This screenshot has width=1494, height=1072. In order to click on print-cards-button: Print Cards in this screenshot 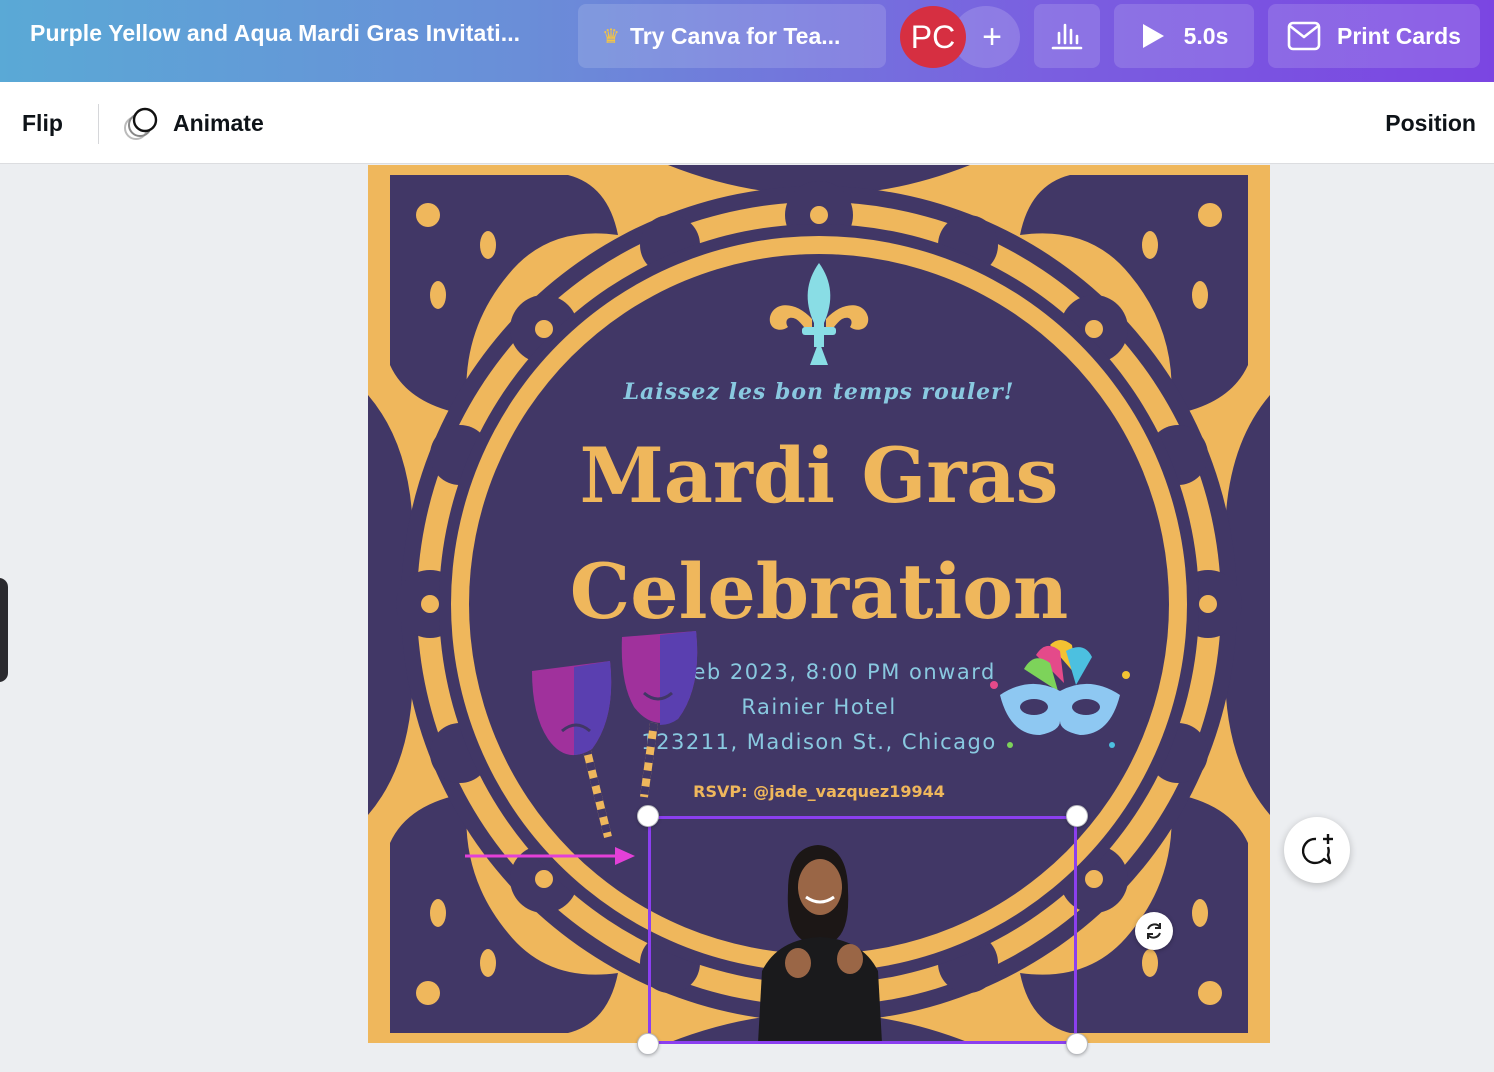, I will do `click(1374, 36)`.